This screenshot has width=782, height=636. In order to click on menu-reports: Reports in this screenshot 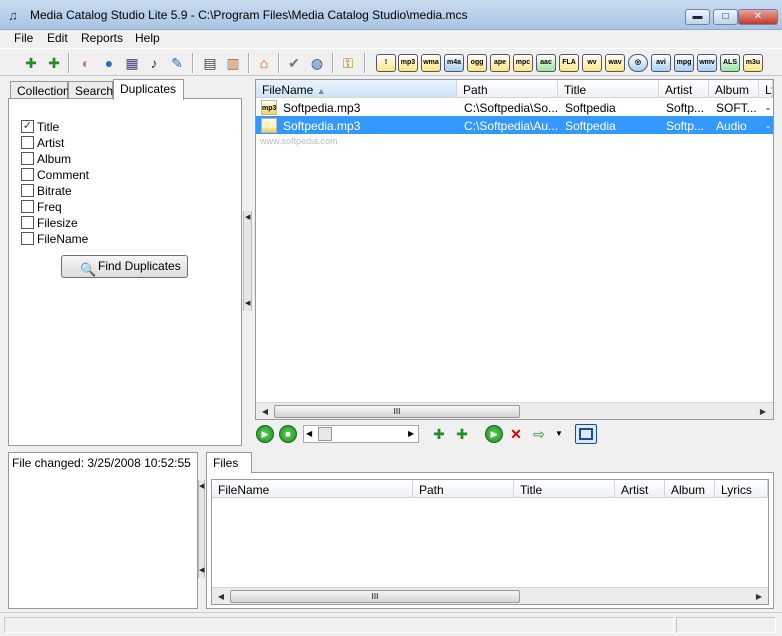, I will do `click(102, 38)`.